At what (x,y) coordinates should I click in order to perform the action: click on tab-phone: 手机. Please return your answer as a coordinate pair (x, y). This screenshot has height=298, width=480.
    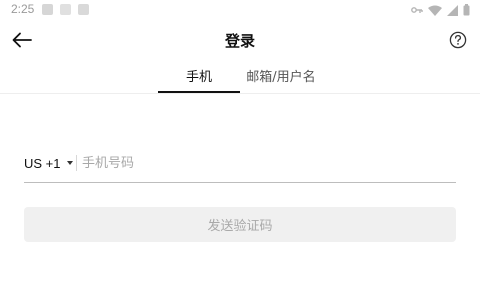
    Looking at the image, I should click on (199, 76).